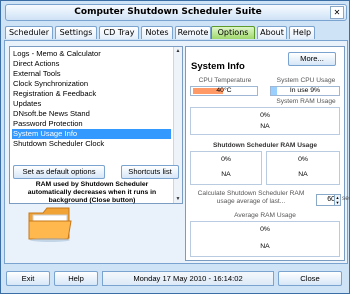 This screenshot has height=294, width=350. I want to click on list-item: DNsoft.be News Stand, so click(91, 114).